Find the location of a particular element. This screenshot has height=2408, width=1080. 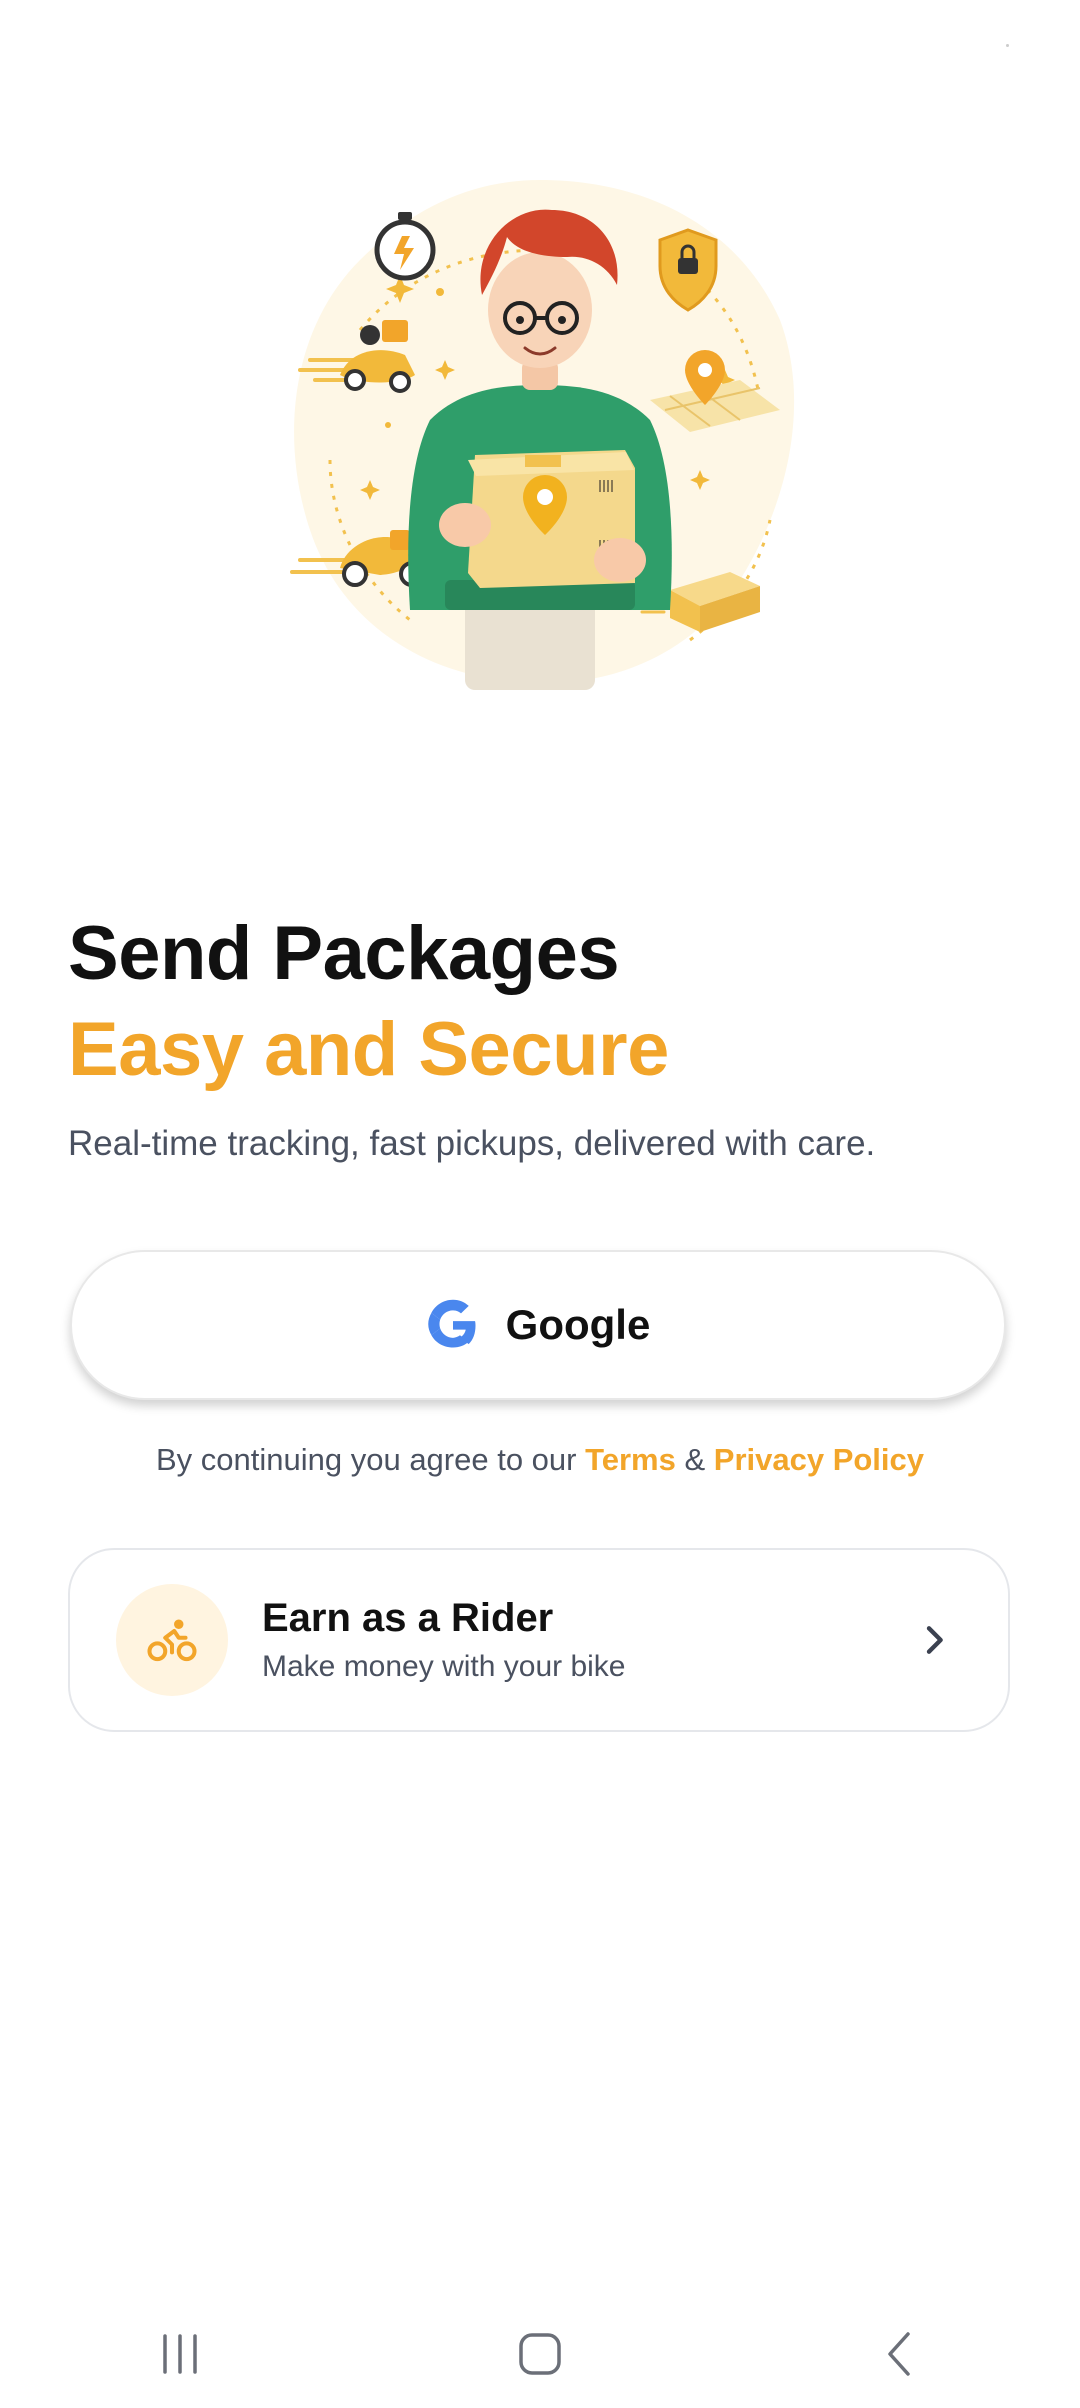

chevron-right-icon is located at coordinates (934, 1640).